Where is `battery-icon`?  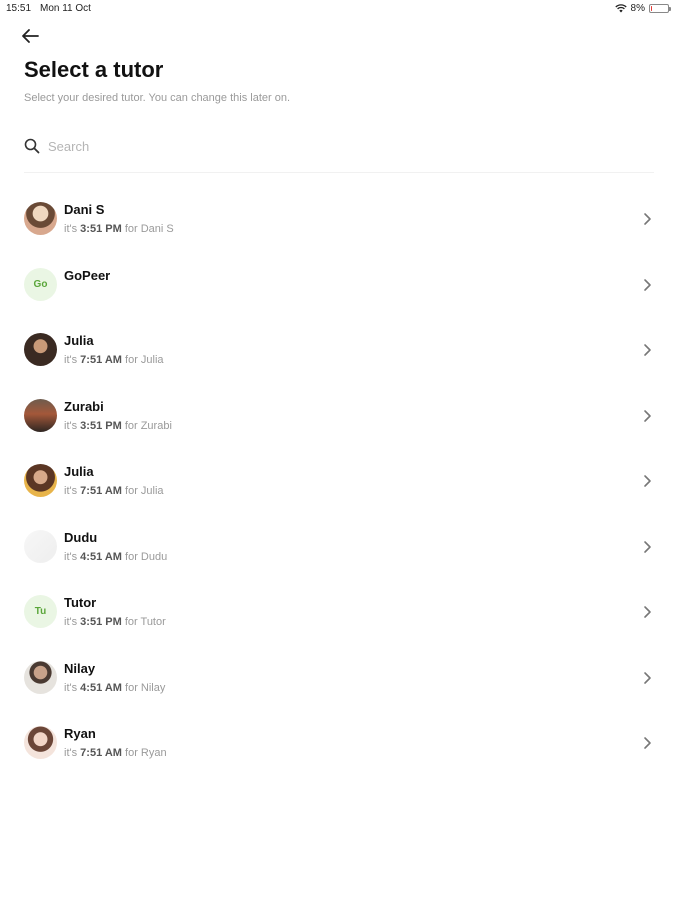
battery-icon is located at coordinates (660, 8).